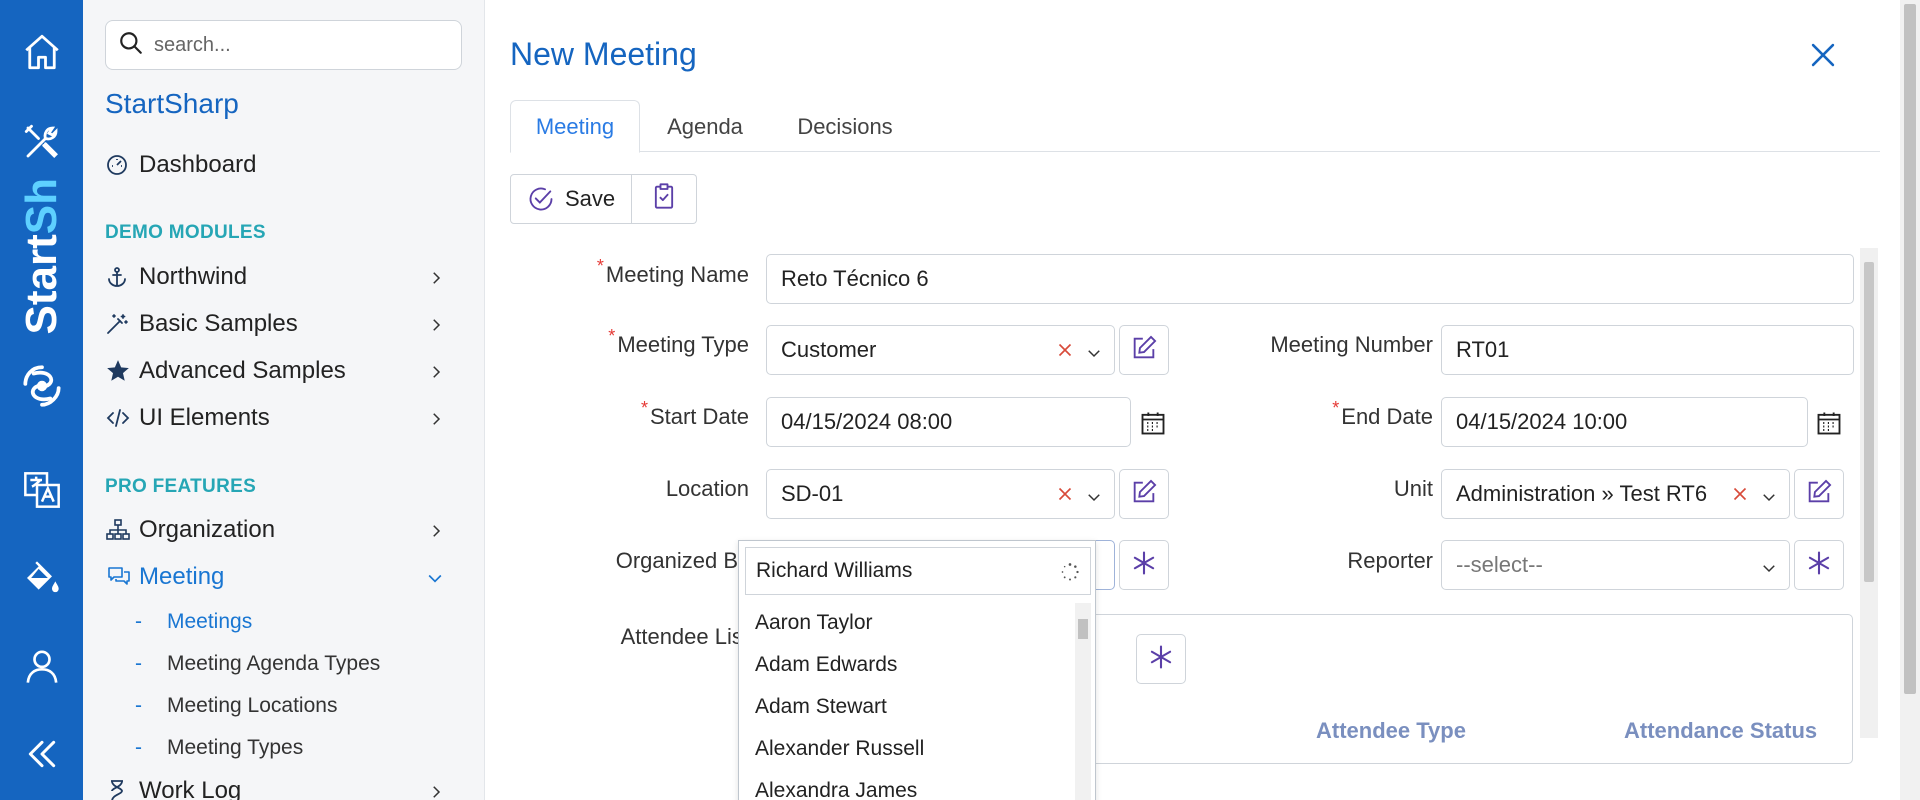 Image resolution: width=1920 pixels, height=800 pixels. I want to click on sub-item-meeting-types: - Meeting Types, so click(219, 748).